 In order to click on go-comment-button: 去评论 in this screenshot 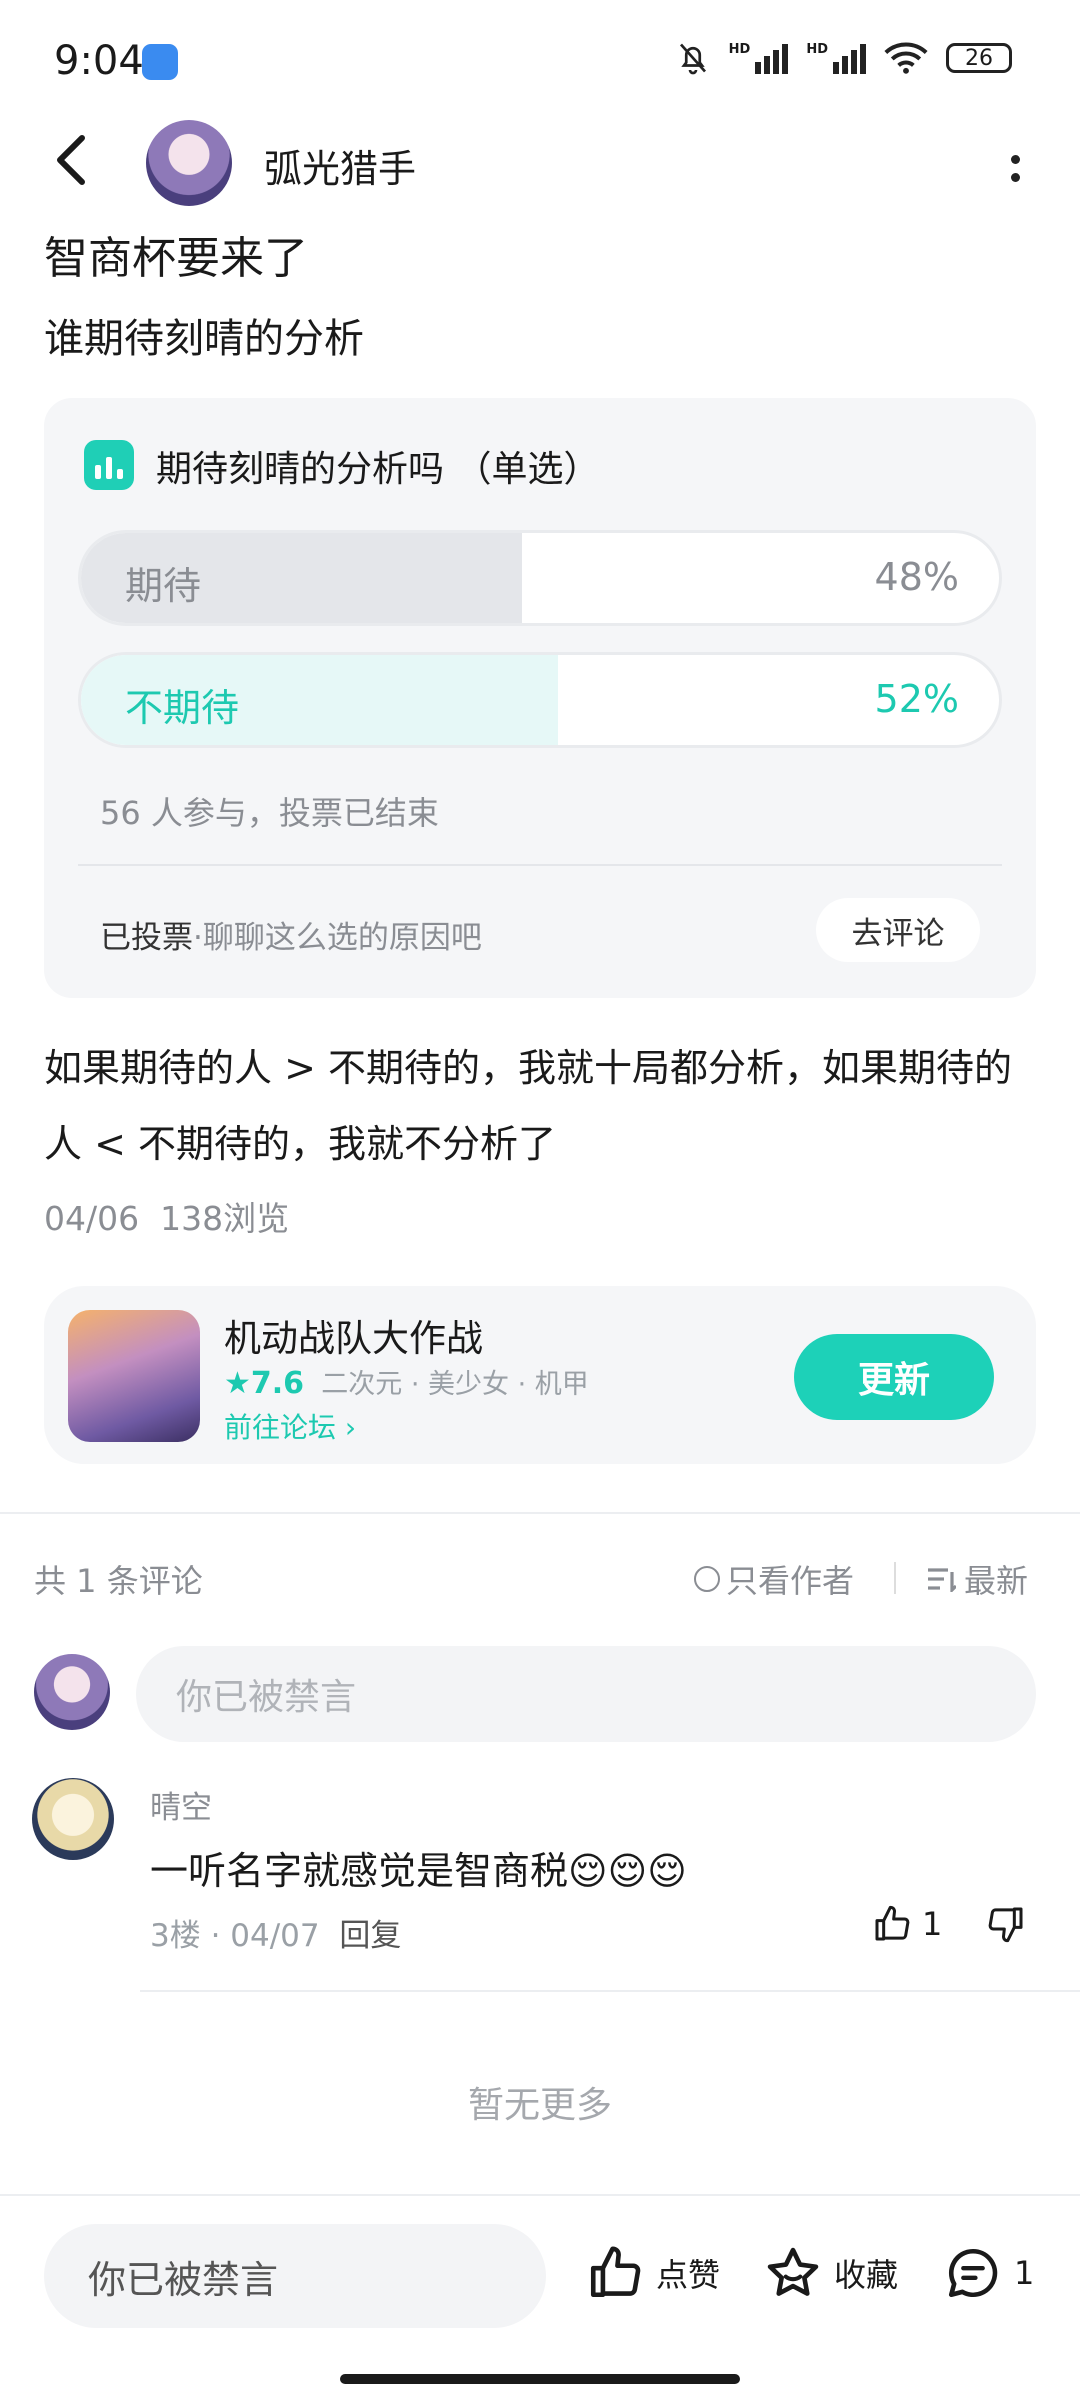, I will do `click(898, 930)`.